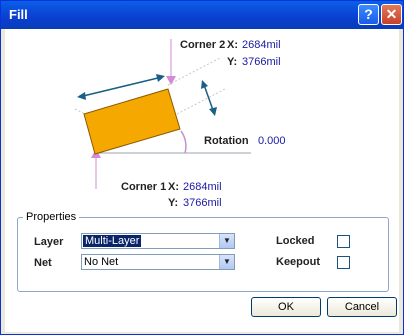 This screenshot has width=404, height=335. Describe the element at coordinates (112, 241) in the screenshot. I see `layer-select-value: Multi-Layer` at that location.